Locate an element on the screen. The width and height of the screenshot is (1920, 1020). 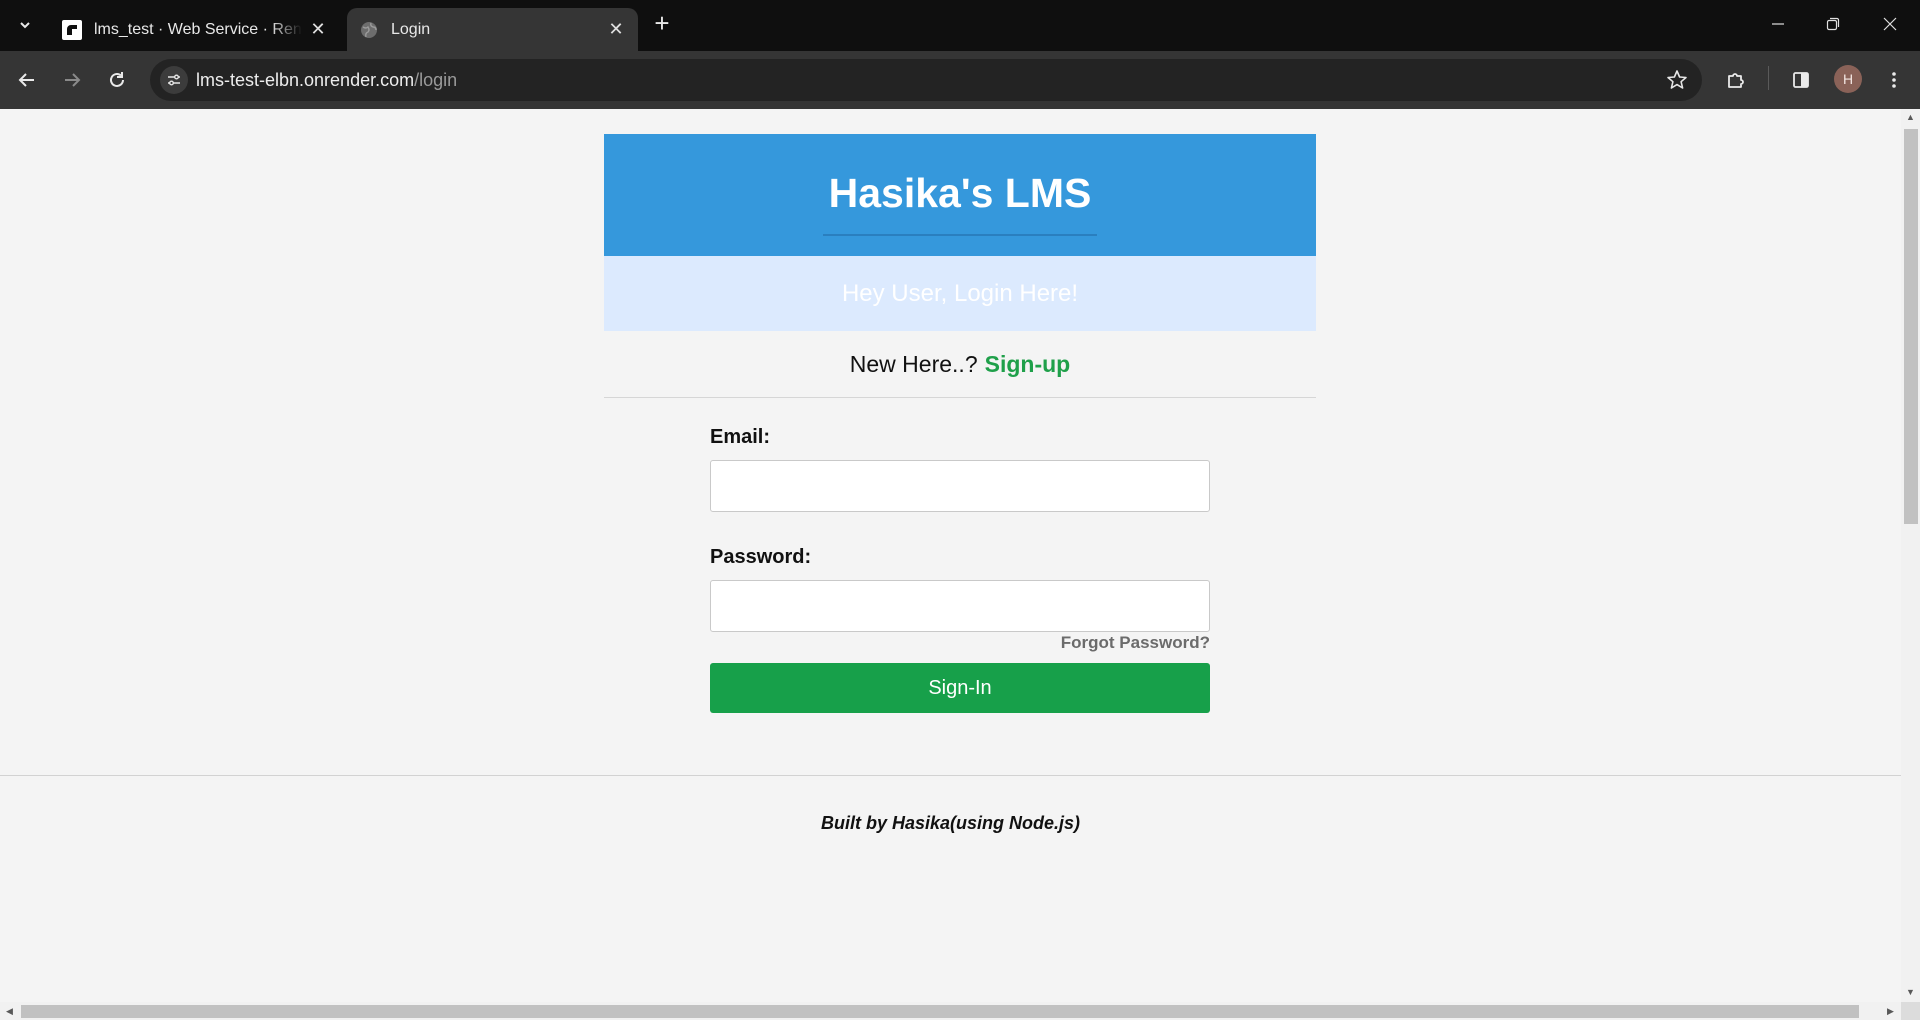
scrollbar-corner is located at coordinates (1910, 1011).